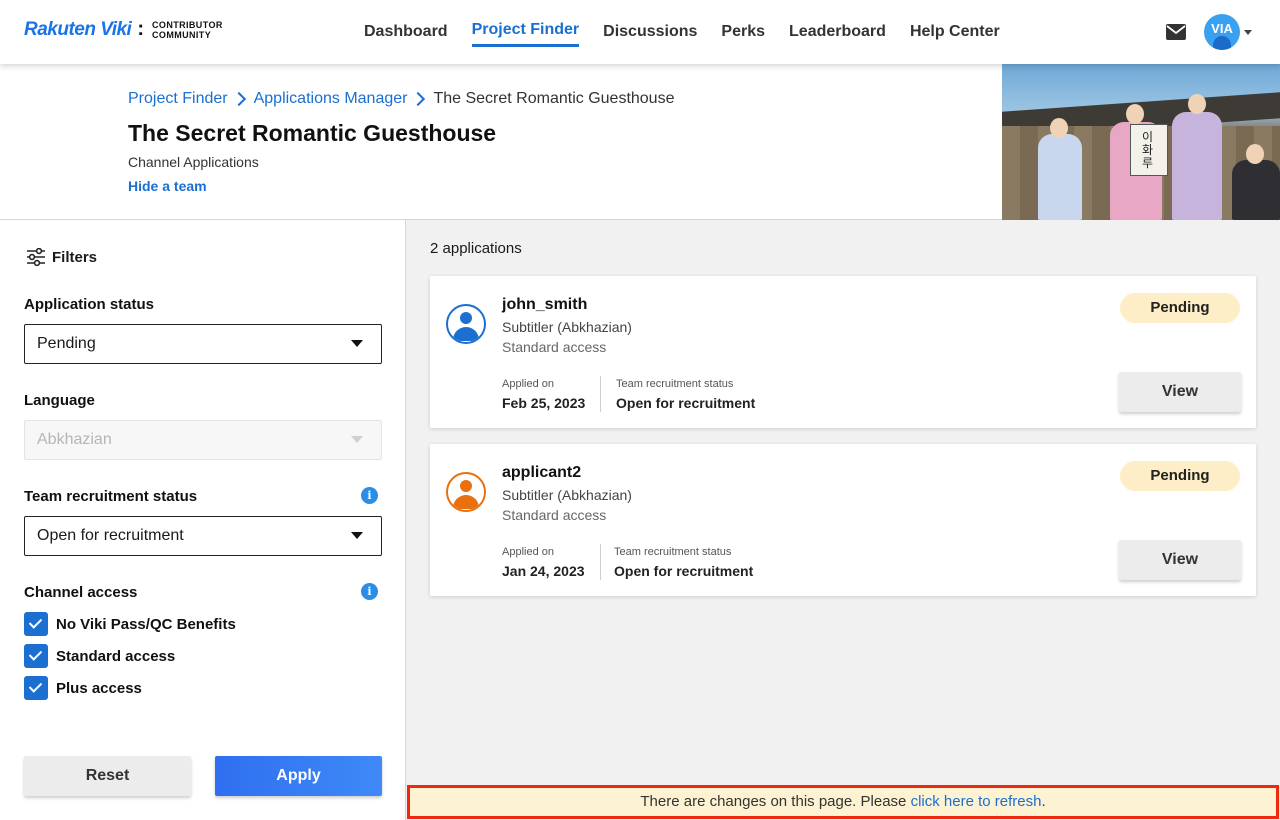 The width and height of the screenshot is (1280, 820). Describe the element at coordinates (544, 403) in the screenshot. I see `applied-on-value: Feb 25, 2023` at that location.